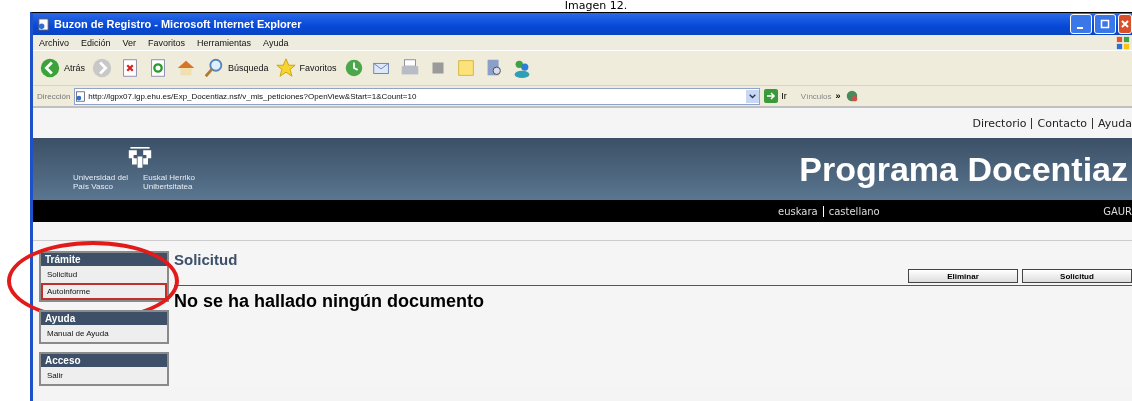  Describe the element at coordinates (104, 291) in the screenshot. I see `sidebar-item: Autoinforme` at that location.